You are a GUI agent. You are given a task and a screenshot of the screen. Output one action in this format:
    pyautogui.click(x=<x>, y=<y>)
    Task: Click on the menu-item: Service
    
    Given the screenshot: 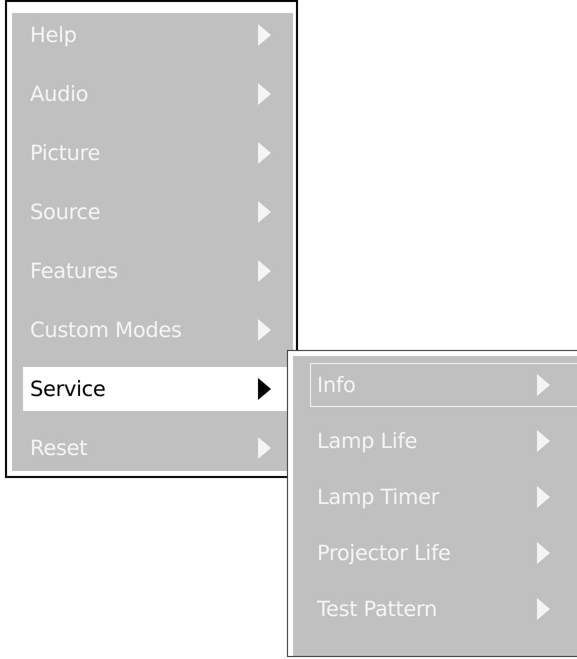 What is the action you would take?
    pyautogui.click(x=155, y=389)
    